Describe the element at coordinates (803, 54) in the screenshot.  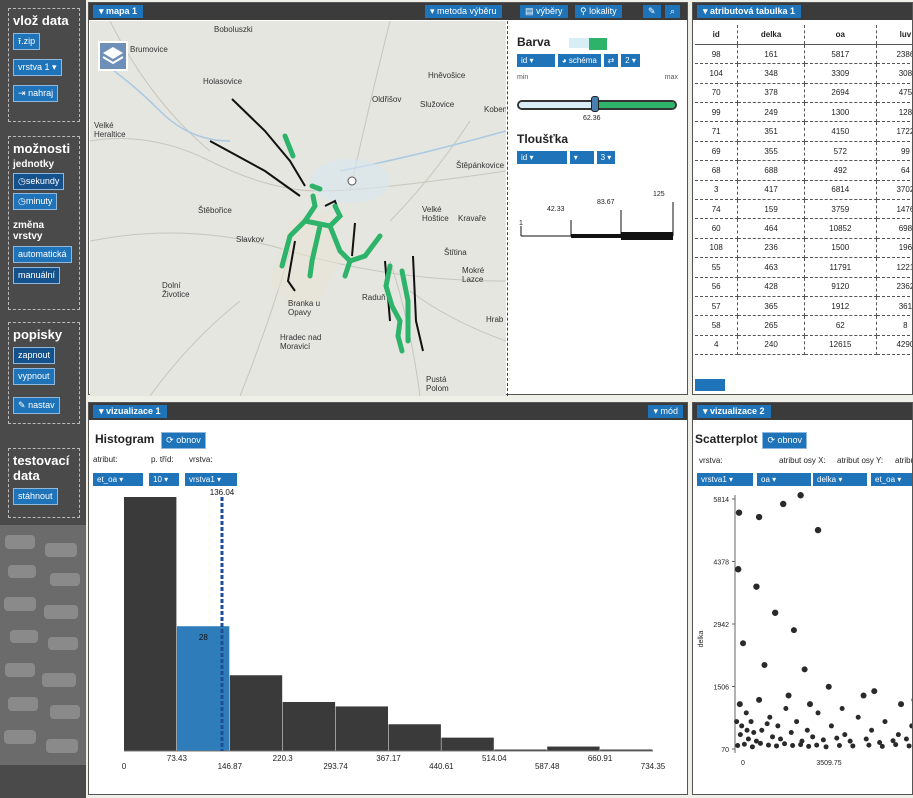
I see `table-row: 98 161 5817 2386` at that location.